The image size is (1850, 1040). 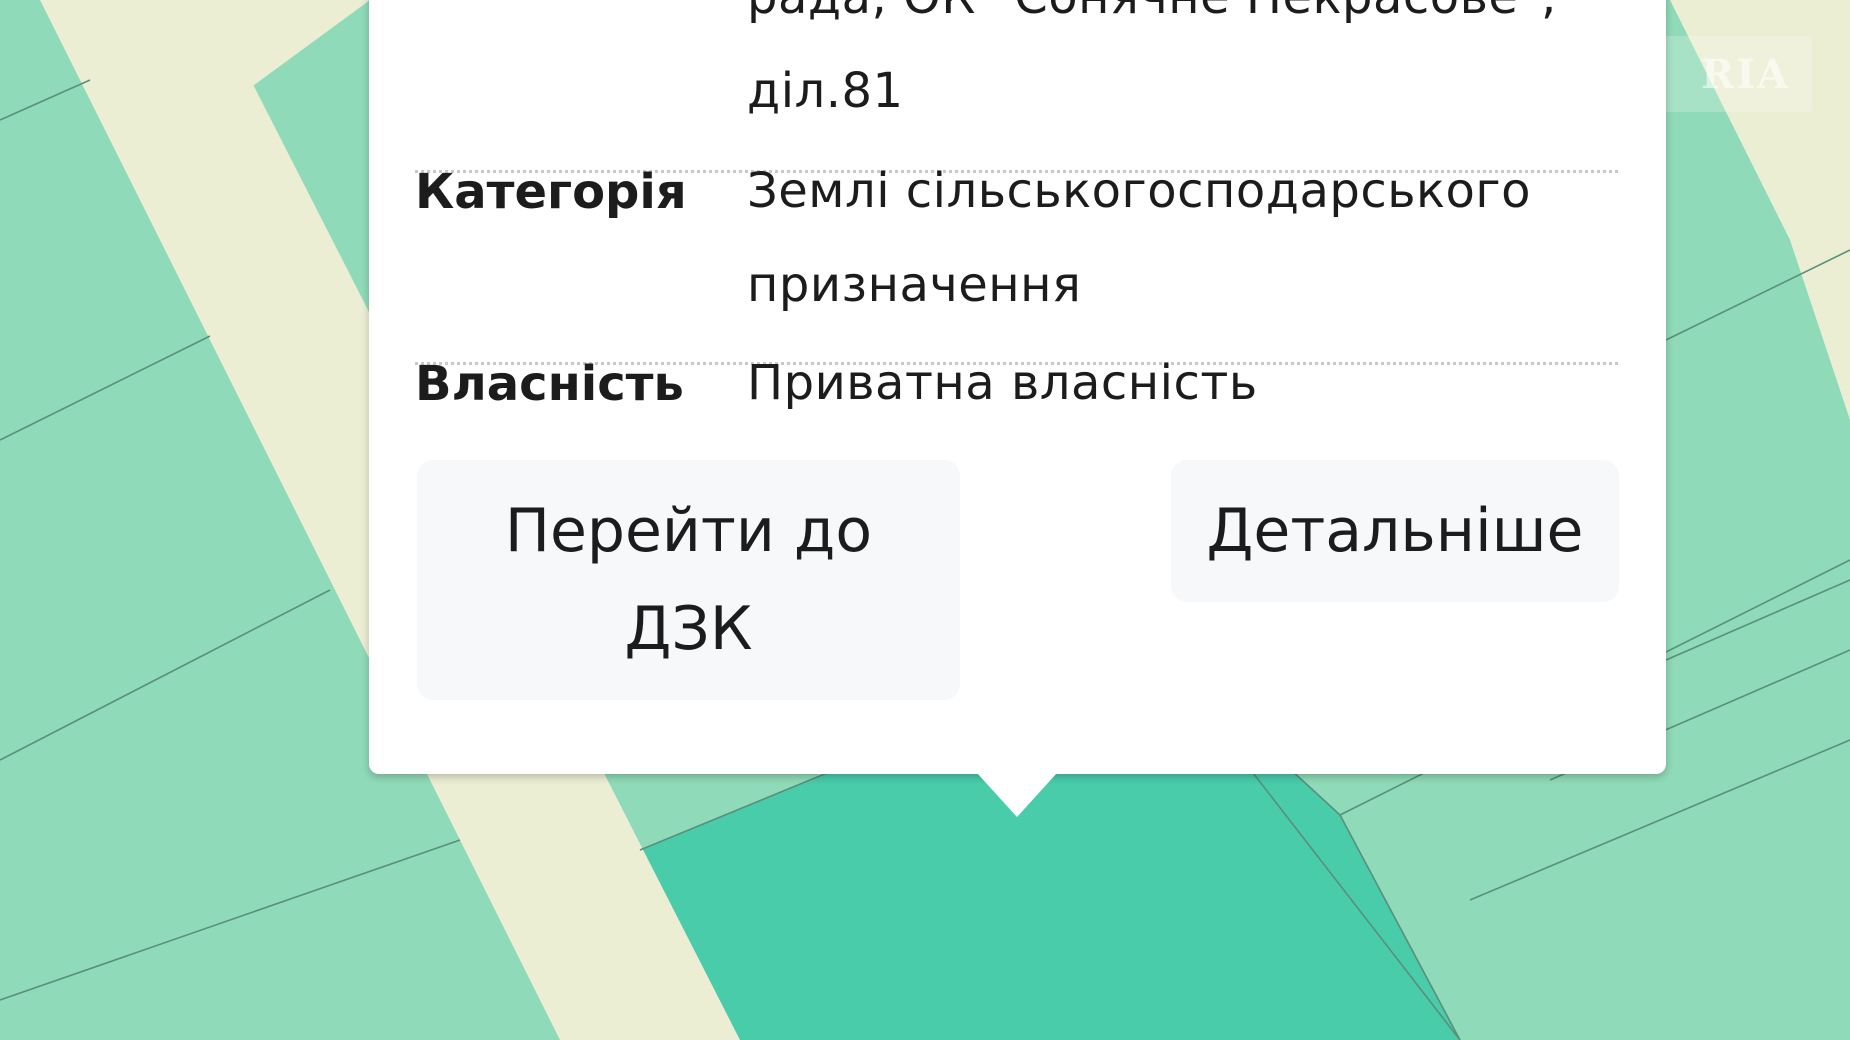 I want to click on category-label: Категорія, so click(x=551, y=192).